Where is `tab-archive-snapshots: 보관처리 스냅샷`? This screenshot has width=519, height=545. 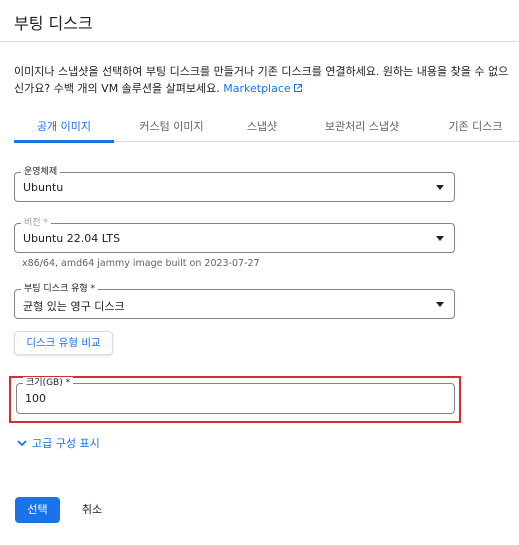
tab-archive-snapshots: 보관처리 스냅샷 is located at coordinates (362, 127).